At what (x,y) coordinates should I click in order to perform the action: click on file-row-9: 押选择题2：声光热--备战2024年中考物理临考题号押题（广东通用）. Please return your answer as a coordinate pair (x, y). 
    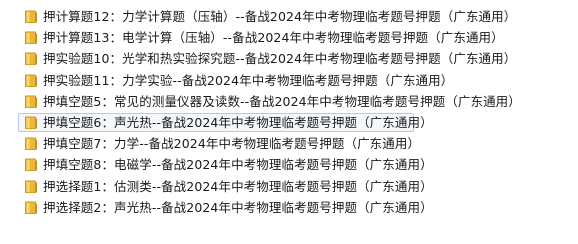
    Looking at the image, I should click on (289, 207).